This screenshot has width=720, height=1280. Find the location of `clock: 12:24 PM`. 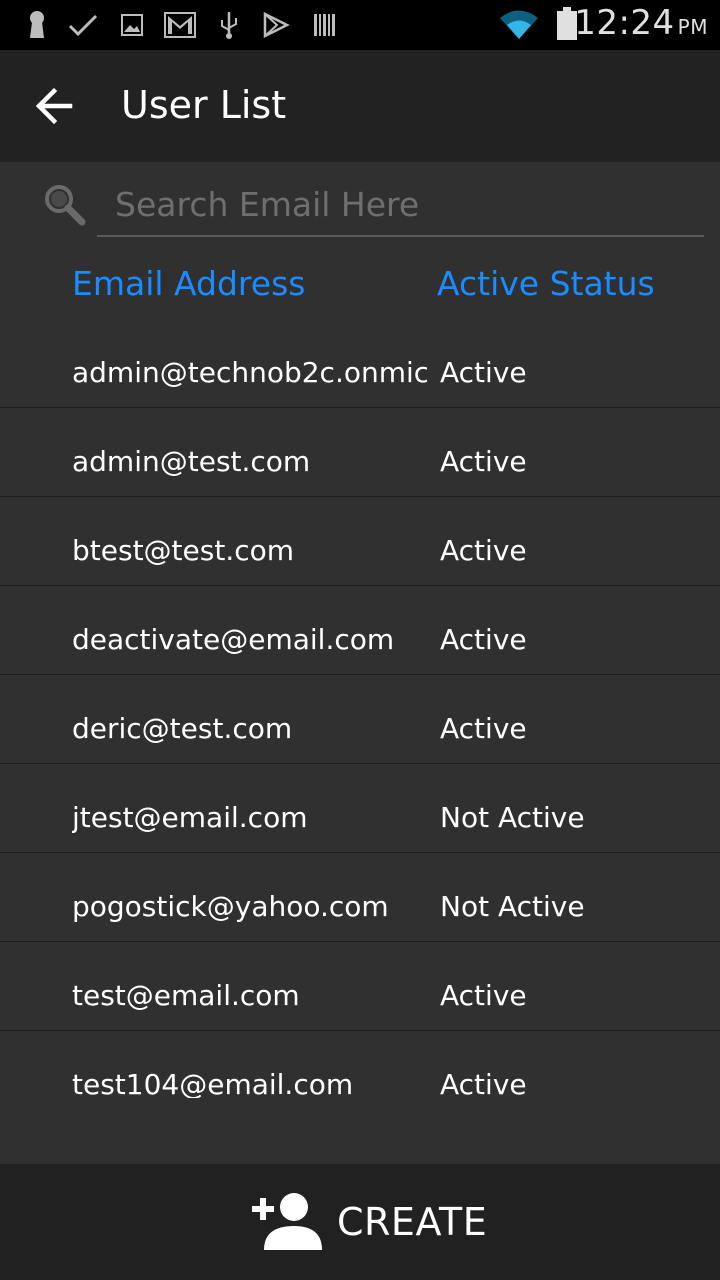

clock: 12:24 PM is located at coordinates (641, 23).